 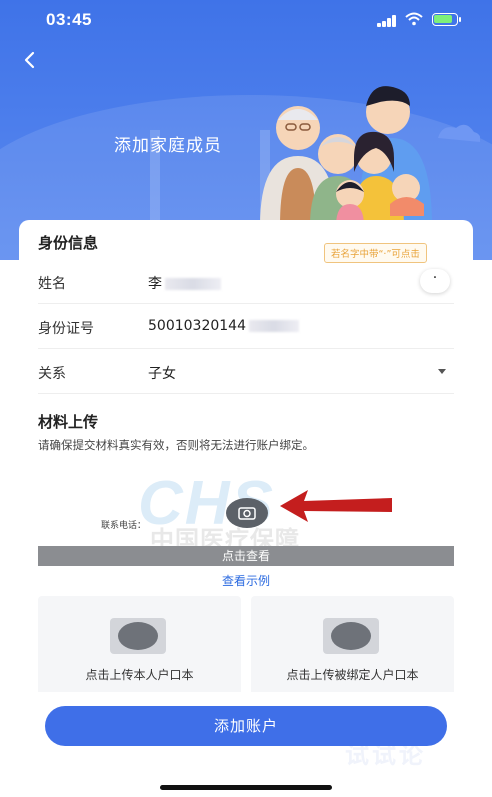 I want to click on upload-own-household-label: 点击上传本人户口本, so click(x=139, y=675).